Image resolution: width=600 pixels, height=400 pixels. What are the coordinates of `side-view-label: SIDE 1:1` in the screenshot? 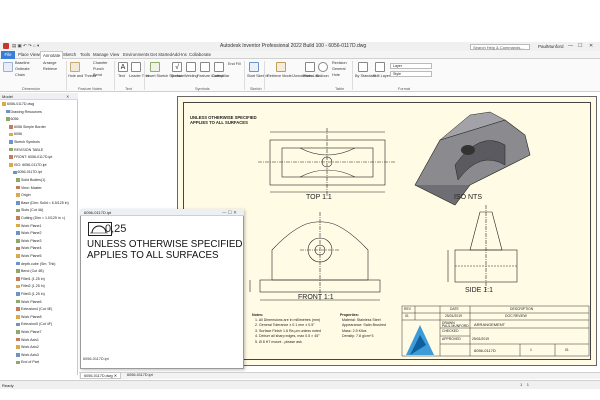 It's located at (479, 290).